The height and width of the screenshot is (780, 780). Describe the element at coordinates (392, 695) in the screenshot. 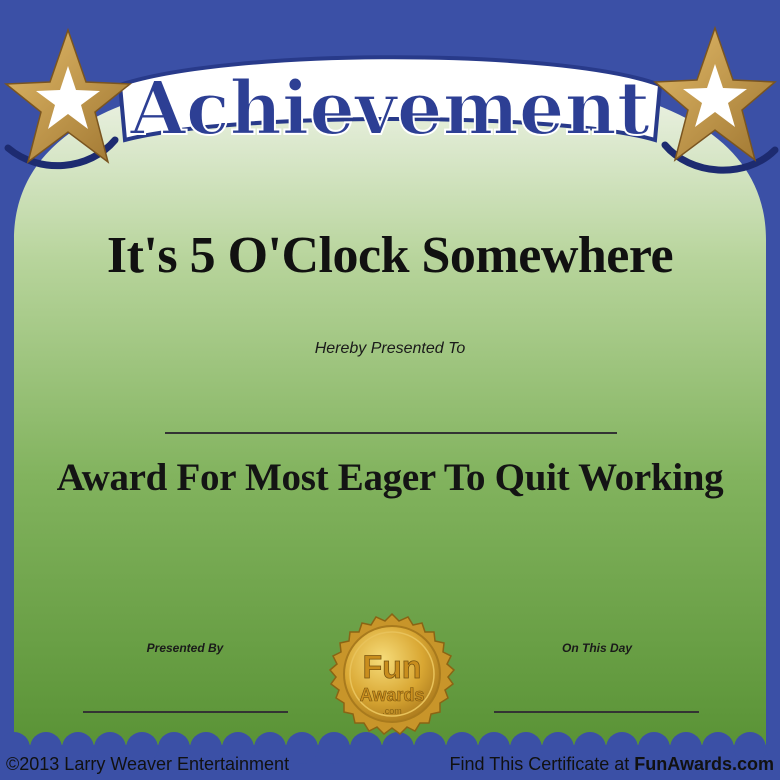

I see `seal-text-awards: Awards` at that location.